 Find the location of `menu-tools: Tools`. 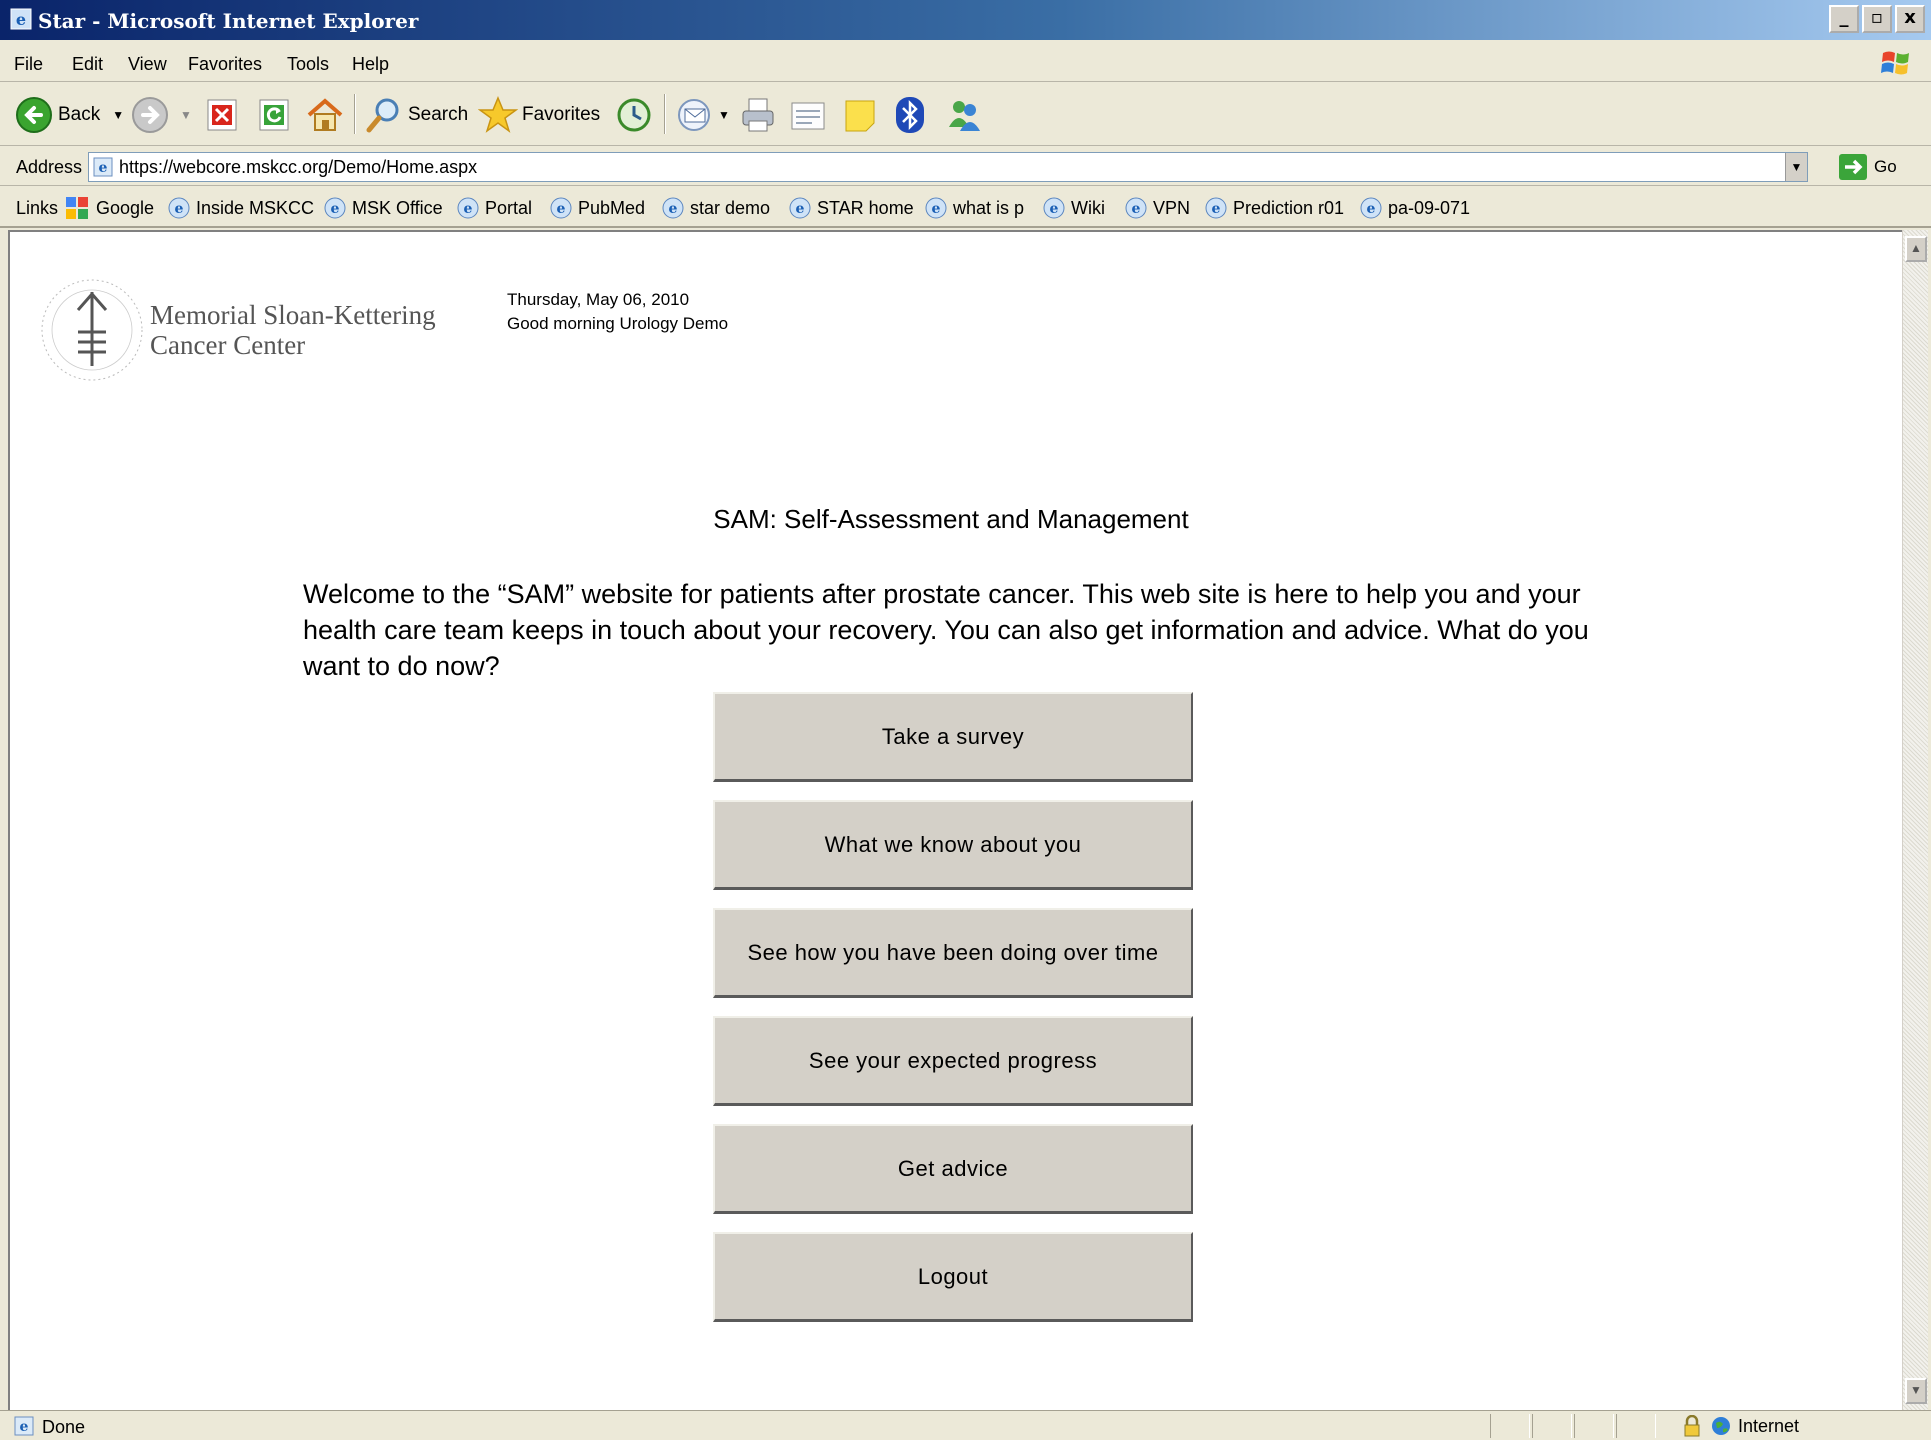

menu-tools: Tools is located at coordinates (308, 64).